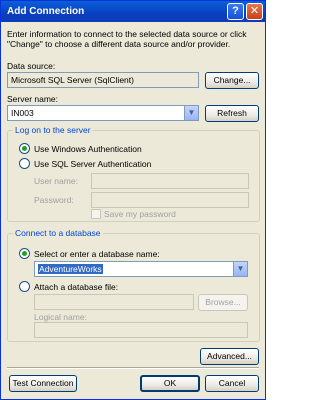 The height and width of the screenshot is (400, 320). What do you see at coordinates (46, 11) in the screenshot?
I see `window-title: Add Connection` at bounding box center [46, 11].